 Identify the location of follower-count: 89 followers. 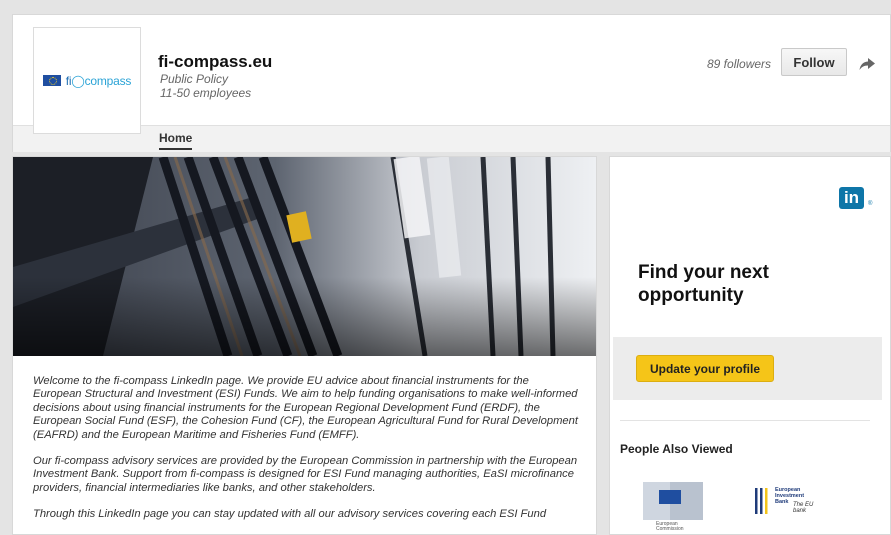
(739, 64).